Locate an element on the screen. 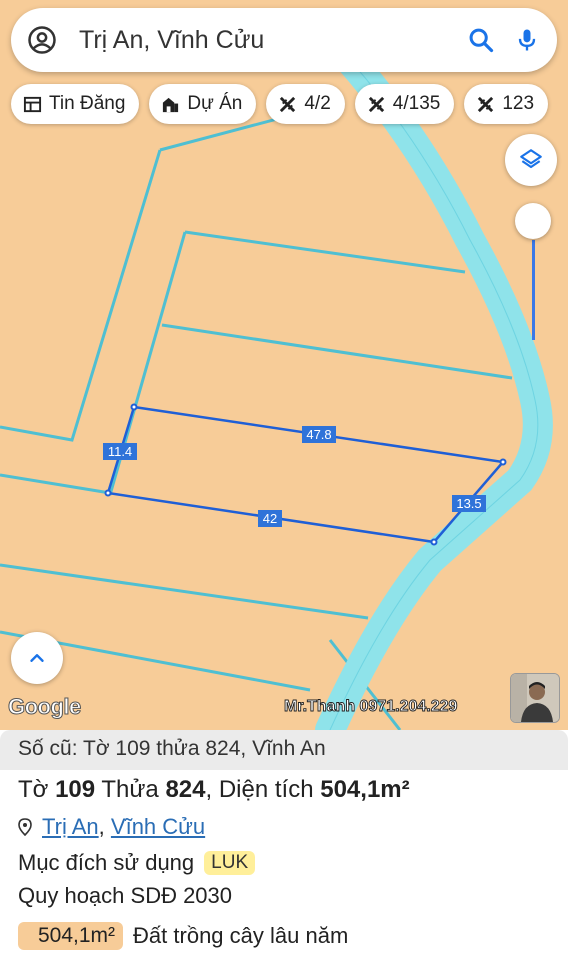 The image size is (568, 960). plan-row: 504,1m² Đất trồng cây lâu năm is located at coordinates (183, 936).